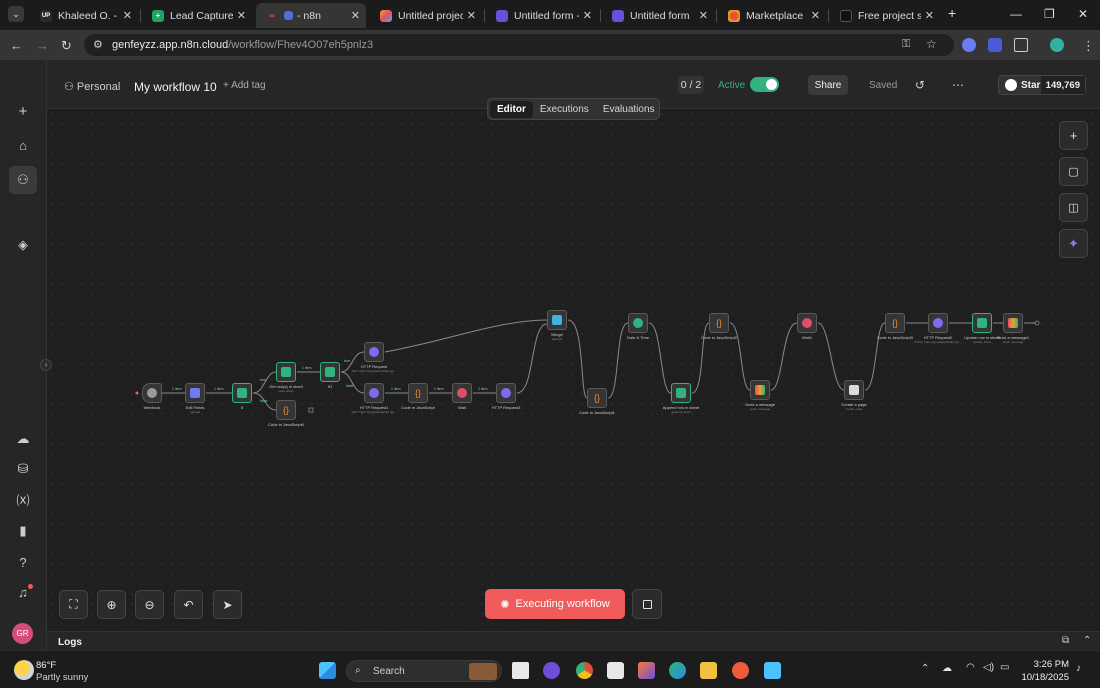 The image size is (1100, 688). I want to click on expand-up-icon: ⌃, so click(1087, 640).